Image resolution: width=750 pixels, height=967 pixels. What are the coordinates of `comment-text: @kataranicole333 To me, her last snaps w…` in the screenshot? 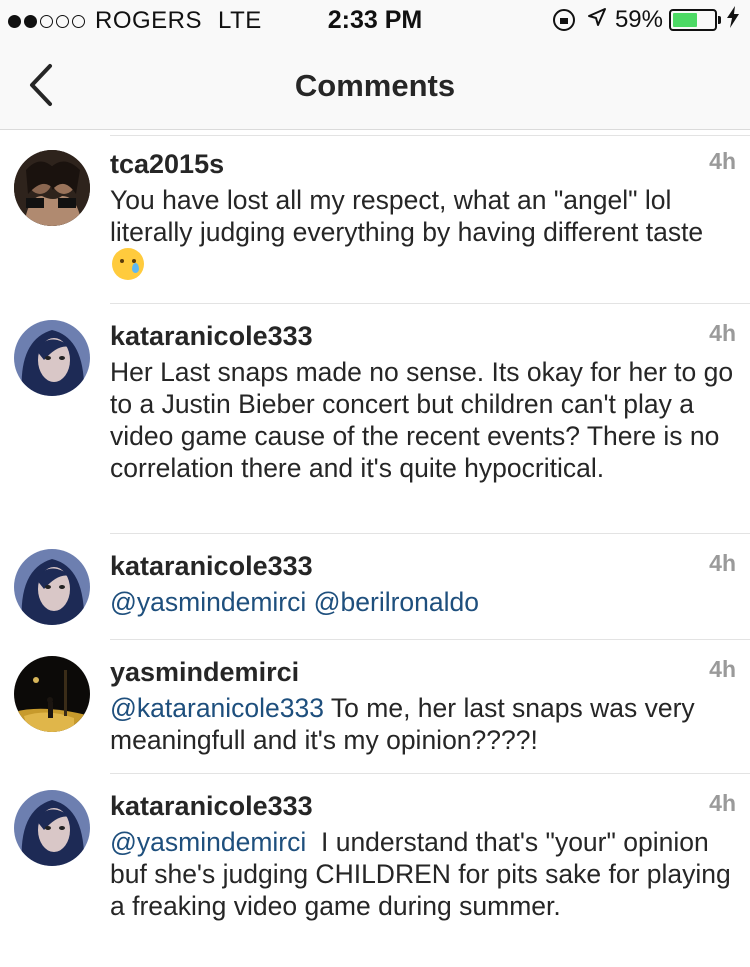 It's located at (402, 724).